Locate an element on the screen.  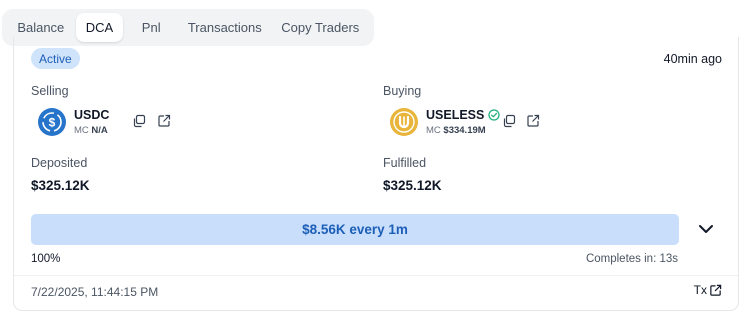
selling-label: Selling is located at coordinates (50, 91).